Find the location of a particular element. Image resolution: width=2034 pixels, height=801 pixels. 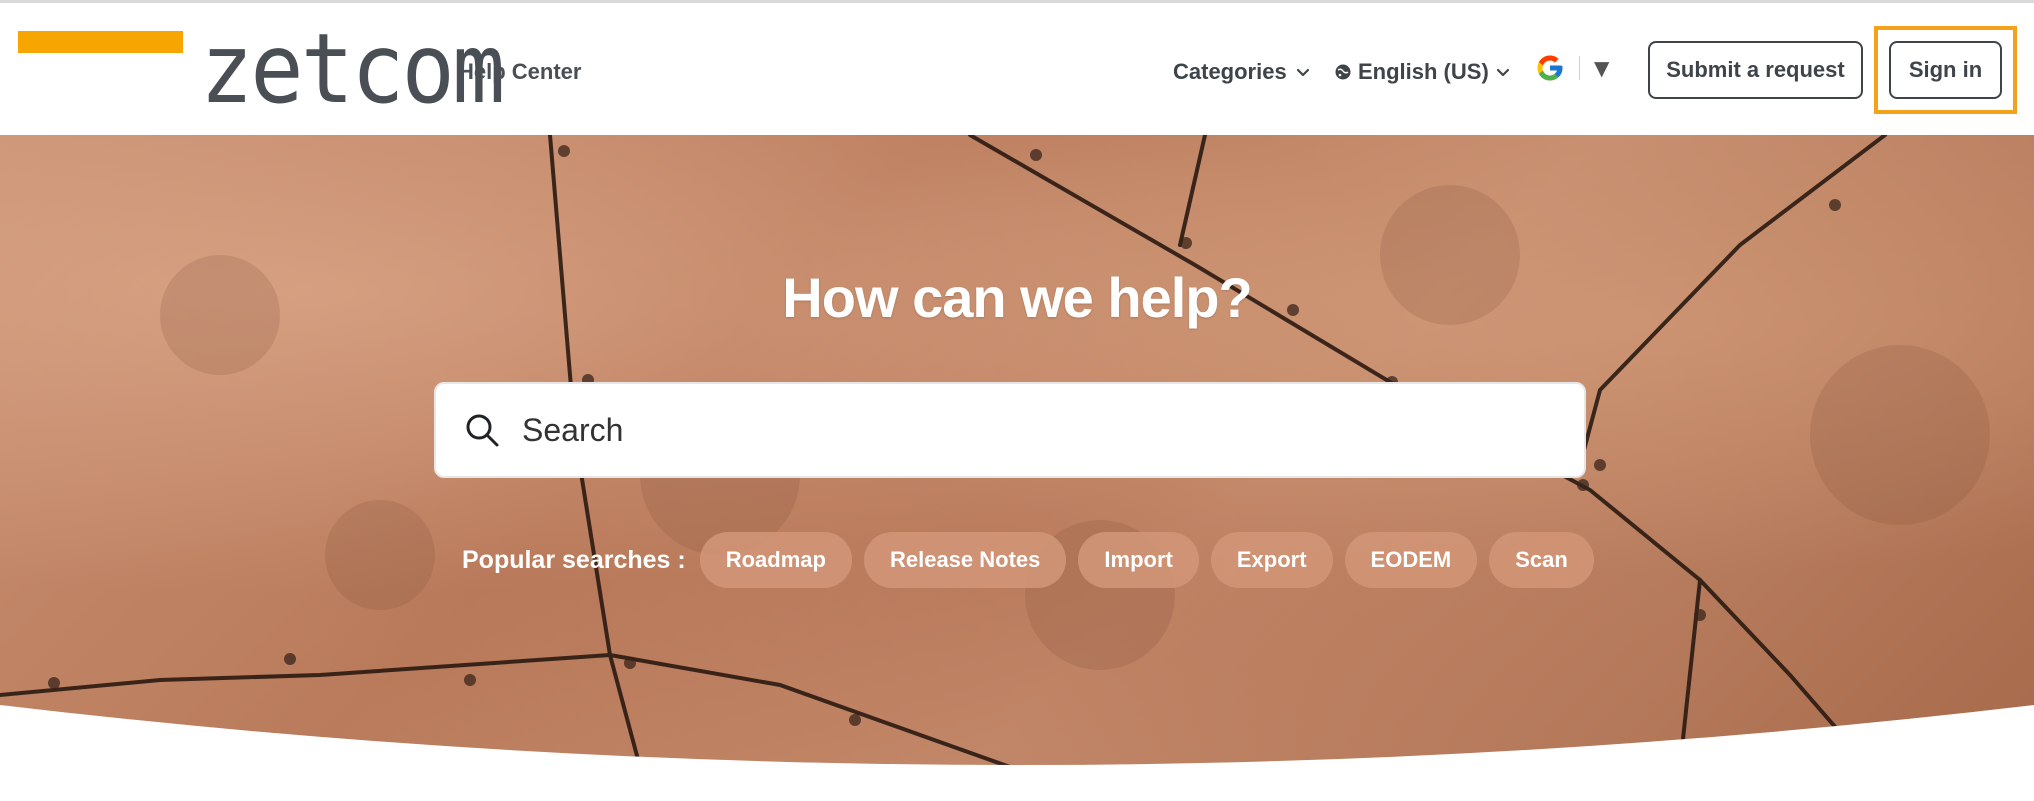

popular-searches-label: Popular searches : is located at coordinates (574, 559).